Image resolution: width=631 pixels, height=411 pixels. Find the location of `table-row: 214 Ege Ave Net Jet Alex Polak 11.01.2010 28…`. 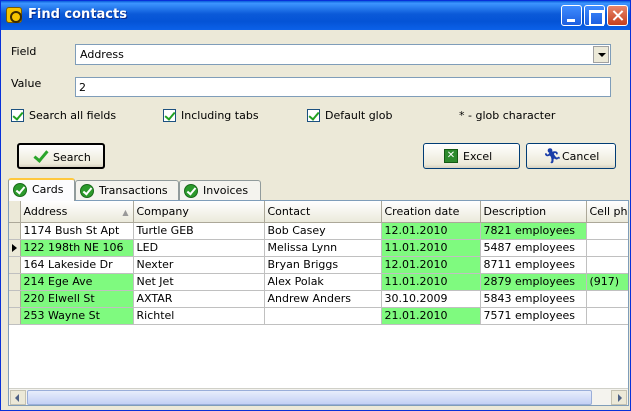

table-row: 214 Ege Ave Net Jet Alex Polak 11.01.2010 28… is located at coordinates (318, 282).